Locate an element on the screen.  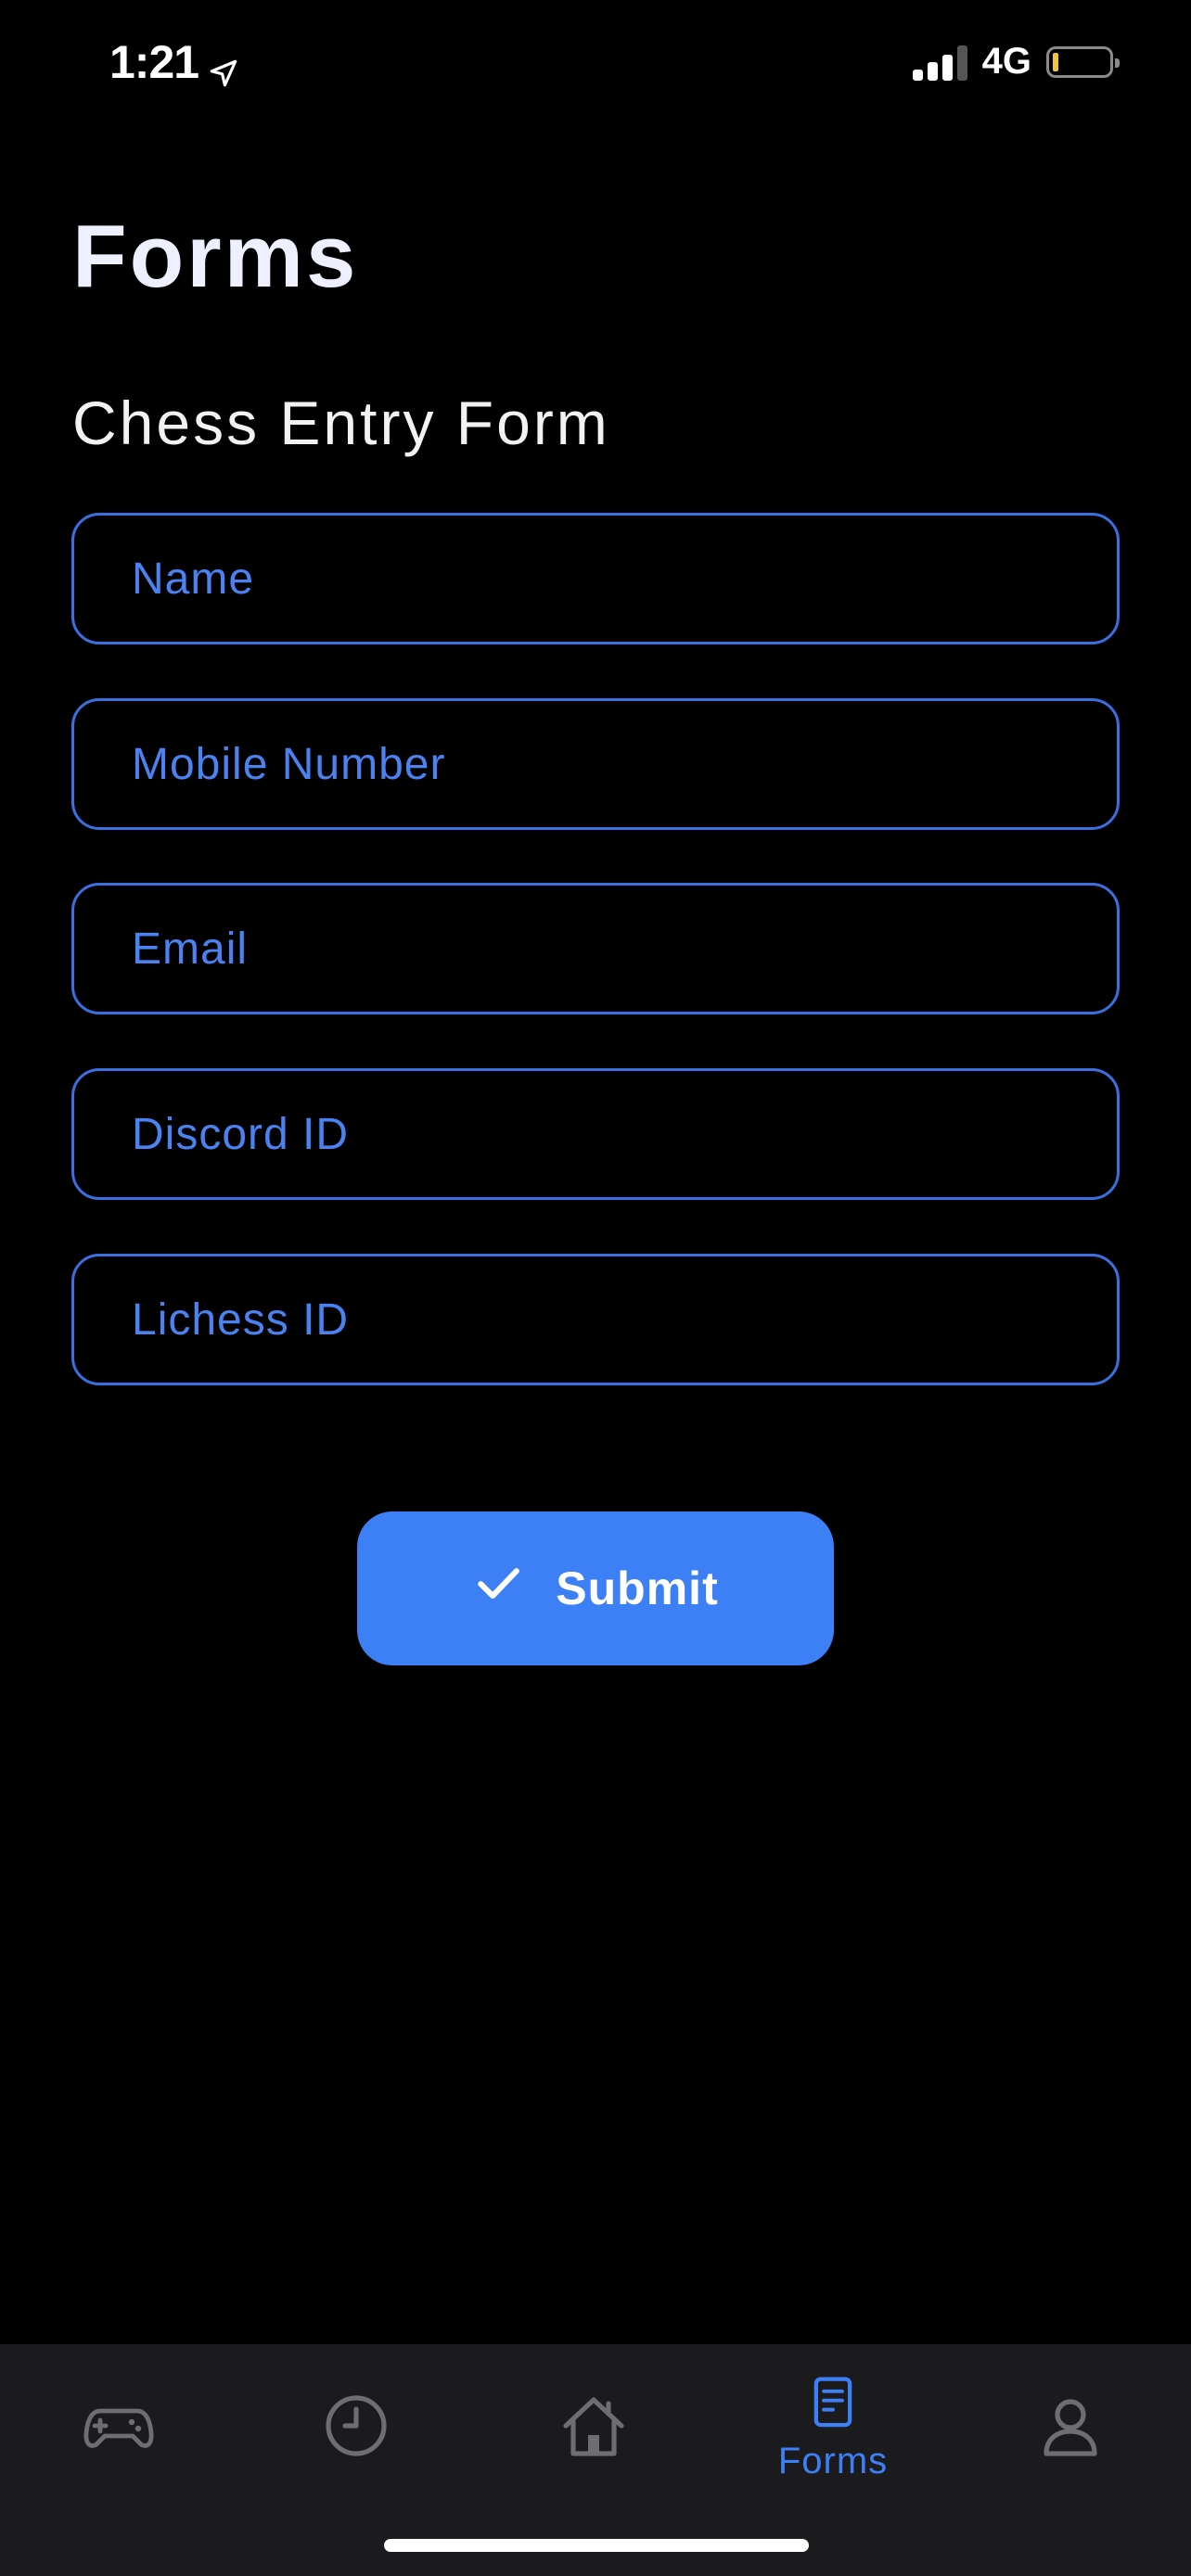
lichess-id-field is located at coordinates (595, 1319).